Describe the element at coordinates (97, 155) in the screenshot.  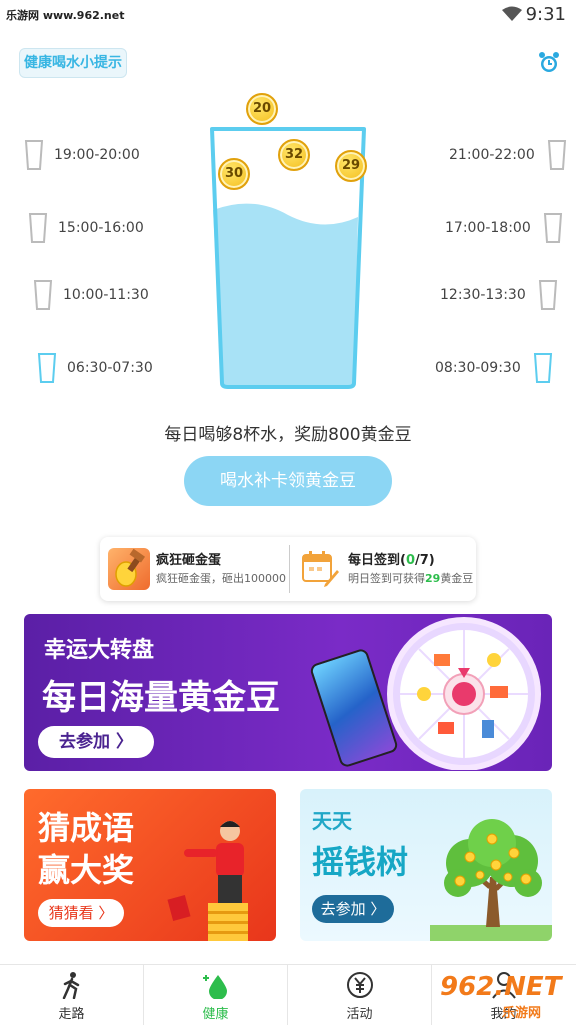
I see `slot-time: 19:00-20:00` at that location.